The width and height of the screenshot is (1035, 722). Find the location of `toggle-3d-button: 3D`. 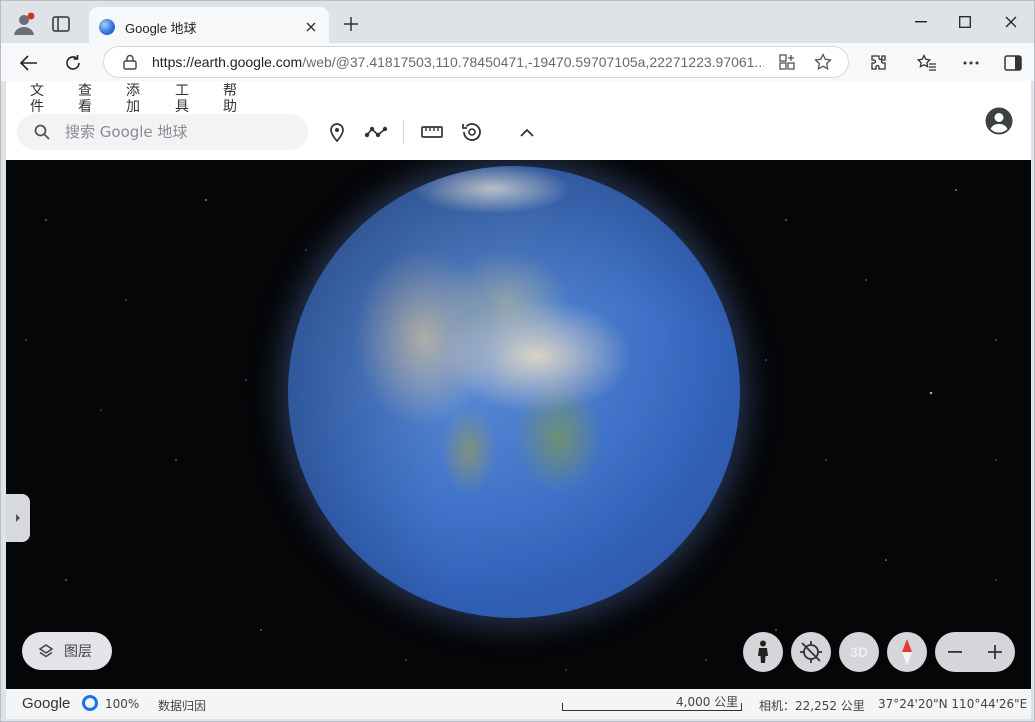

toggle-3d-button: 3D is located at coordinates (859, 652).